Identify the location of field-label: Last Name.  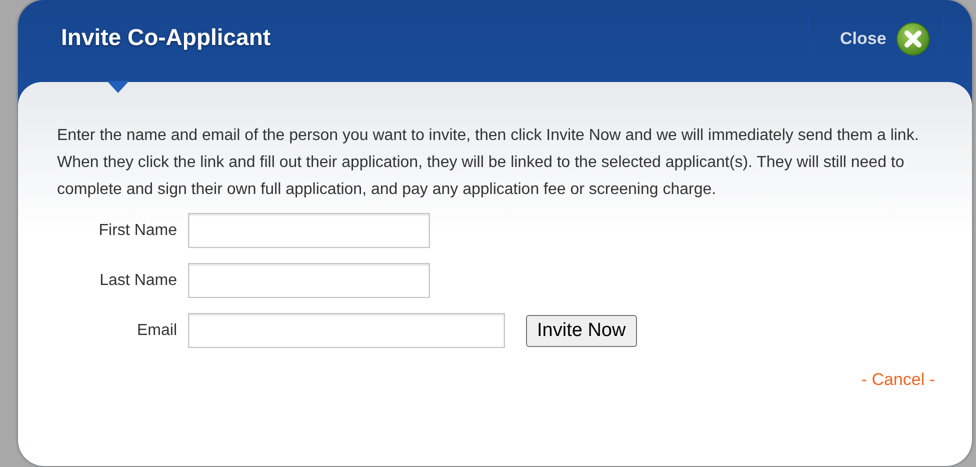
(137, 281).